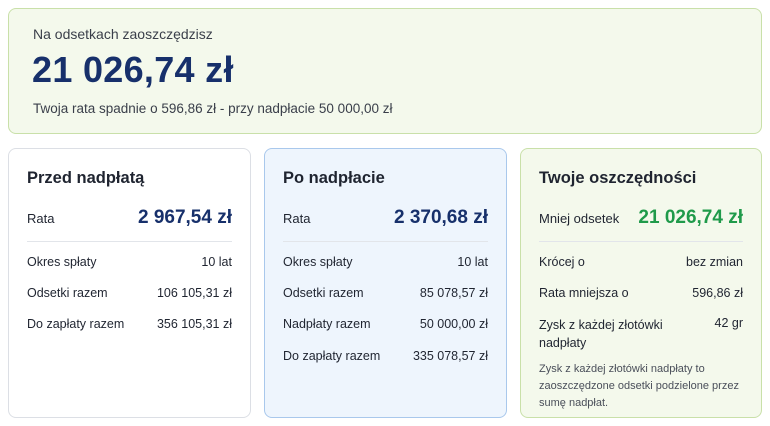 The height and width of the screenshot is (426, 770). What do you see at coordinates (194, 324) in the screenshot?
I see `detail-value: 356 105,31 zł` at bounding box center [194, 324].